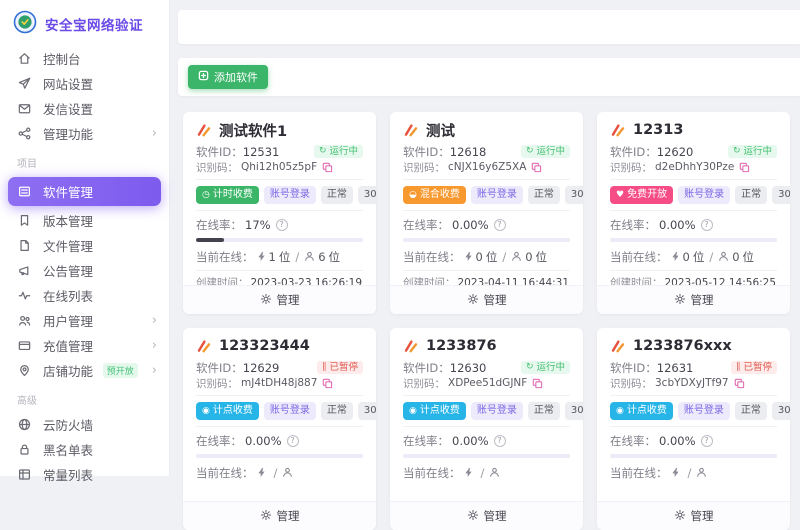  Describe the element at coordinates (25, 346) in the screenshot. I see `credit-card-icon` at that location.